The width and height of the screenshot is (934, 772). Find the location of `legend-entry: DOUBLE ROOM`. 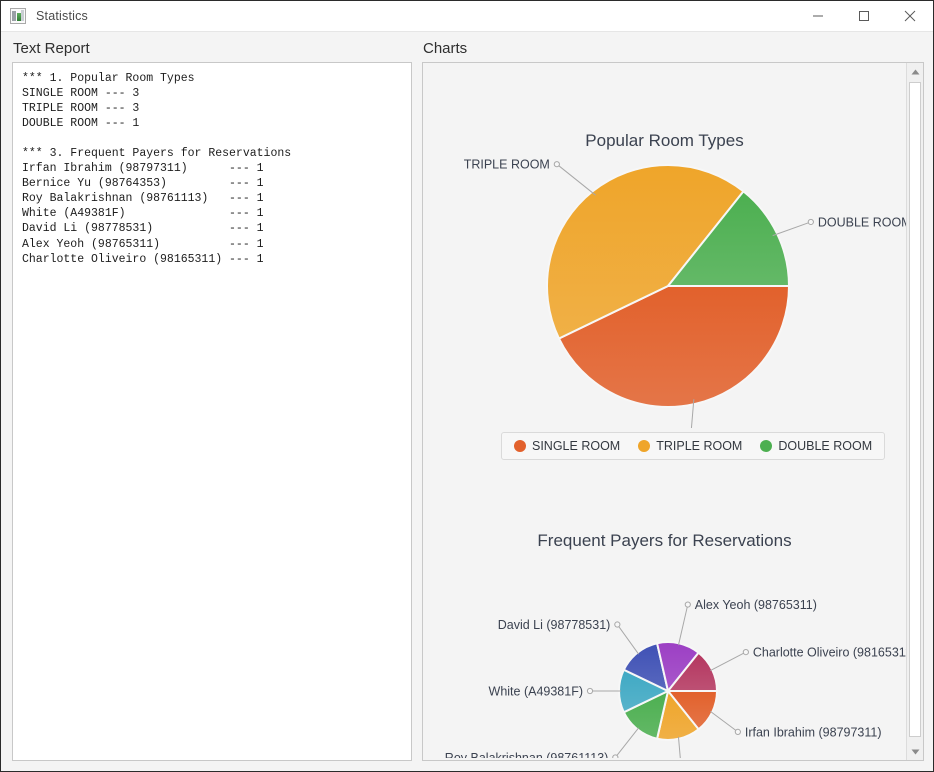

legend-entry: DOUBLE ROOM is located at coordinates (816, 446).